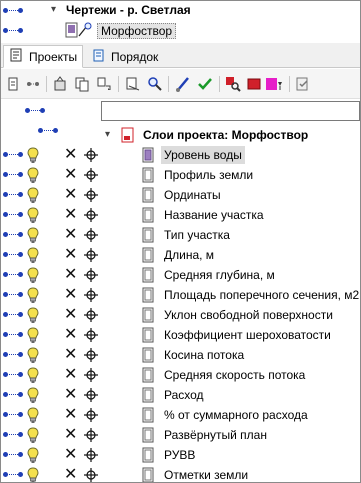  I want to click on red-square-icon, so click(254, 84).